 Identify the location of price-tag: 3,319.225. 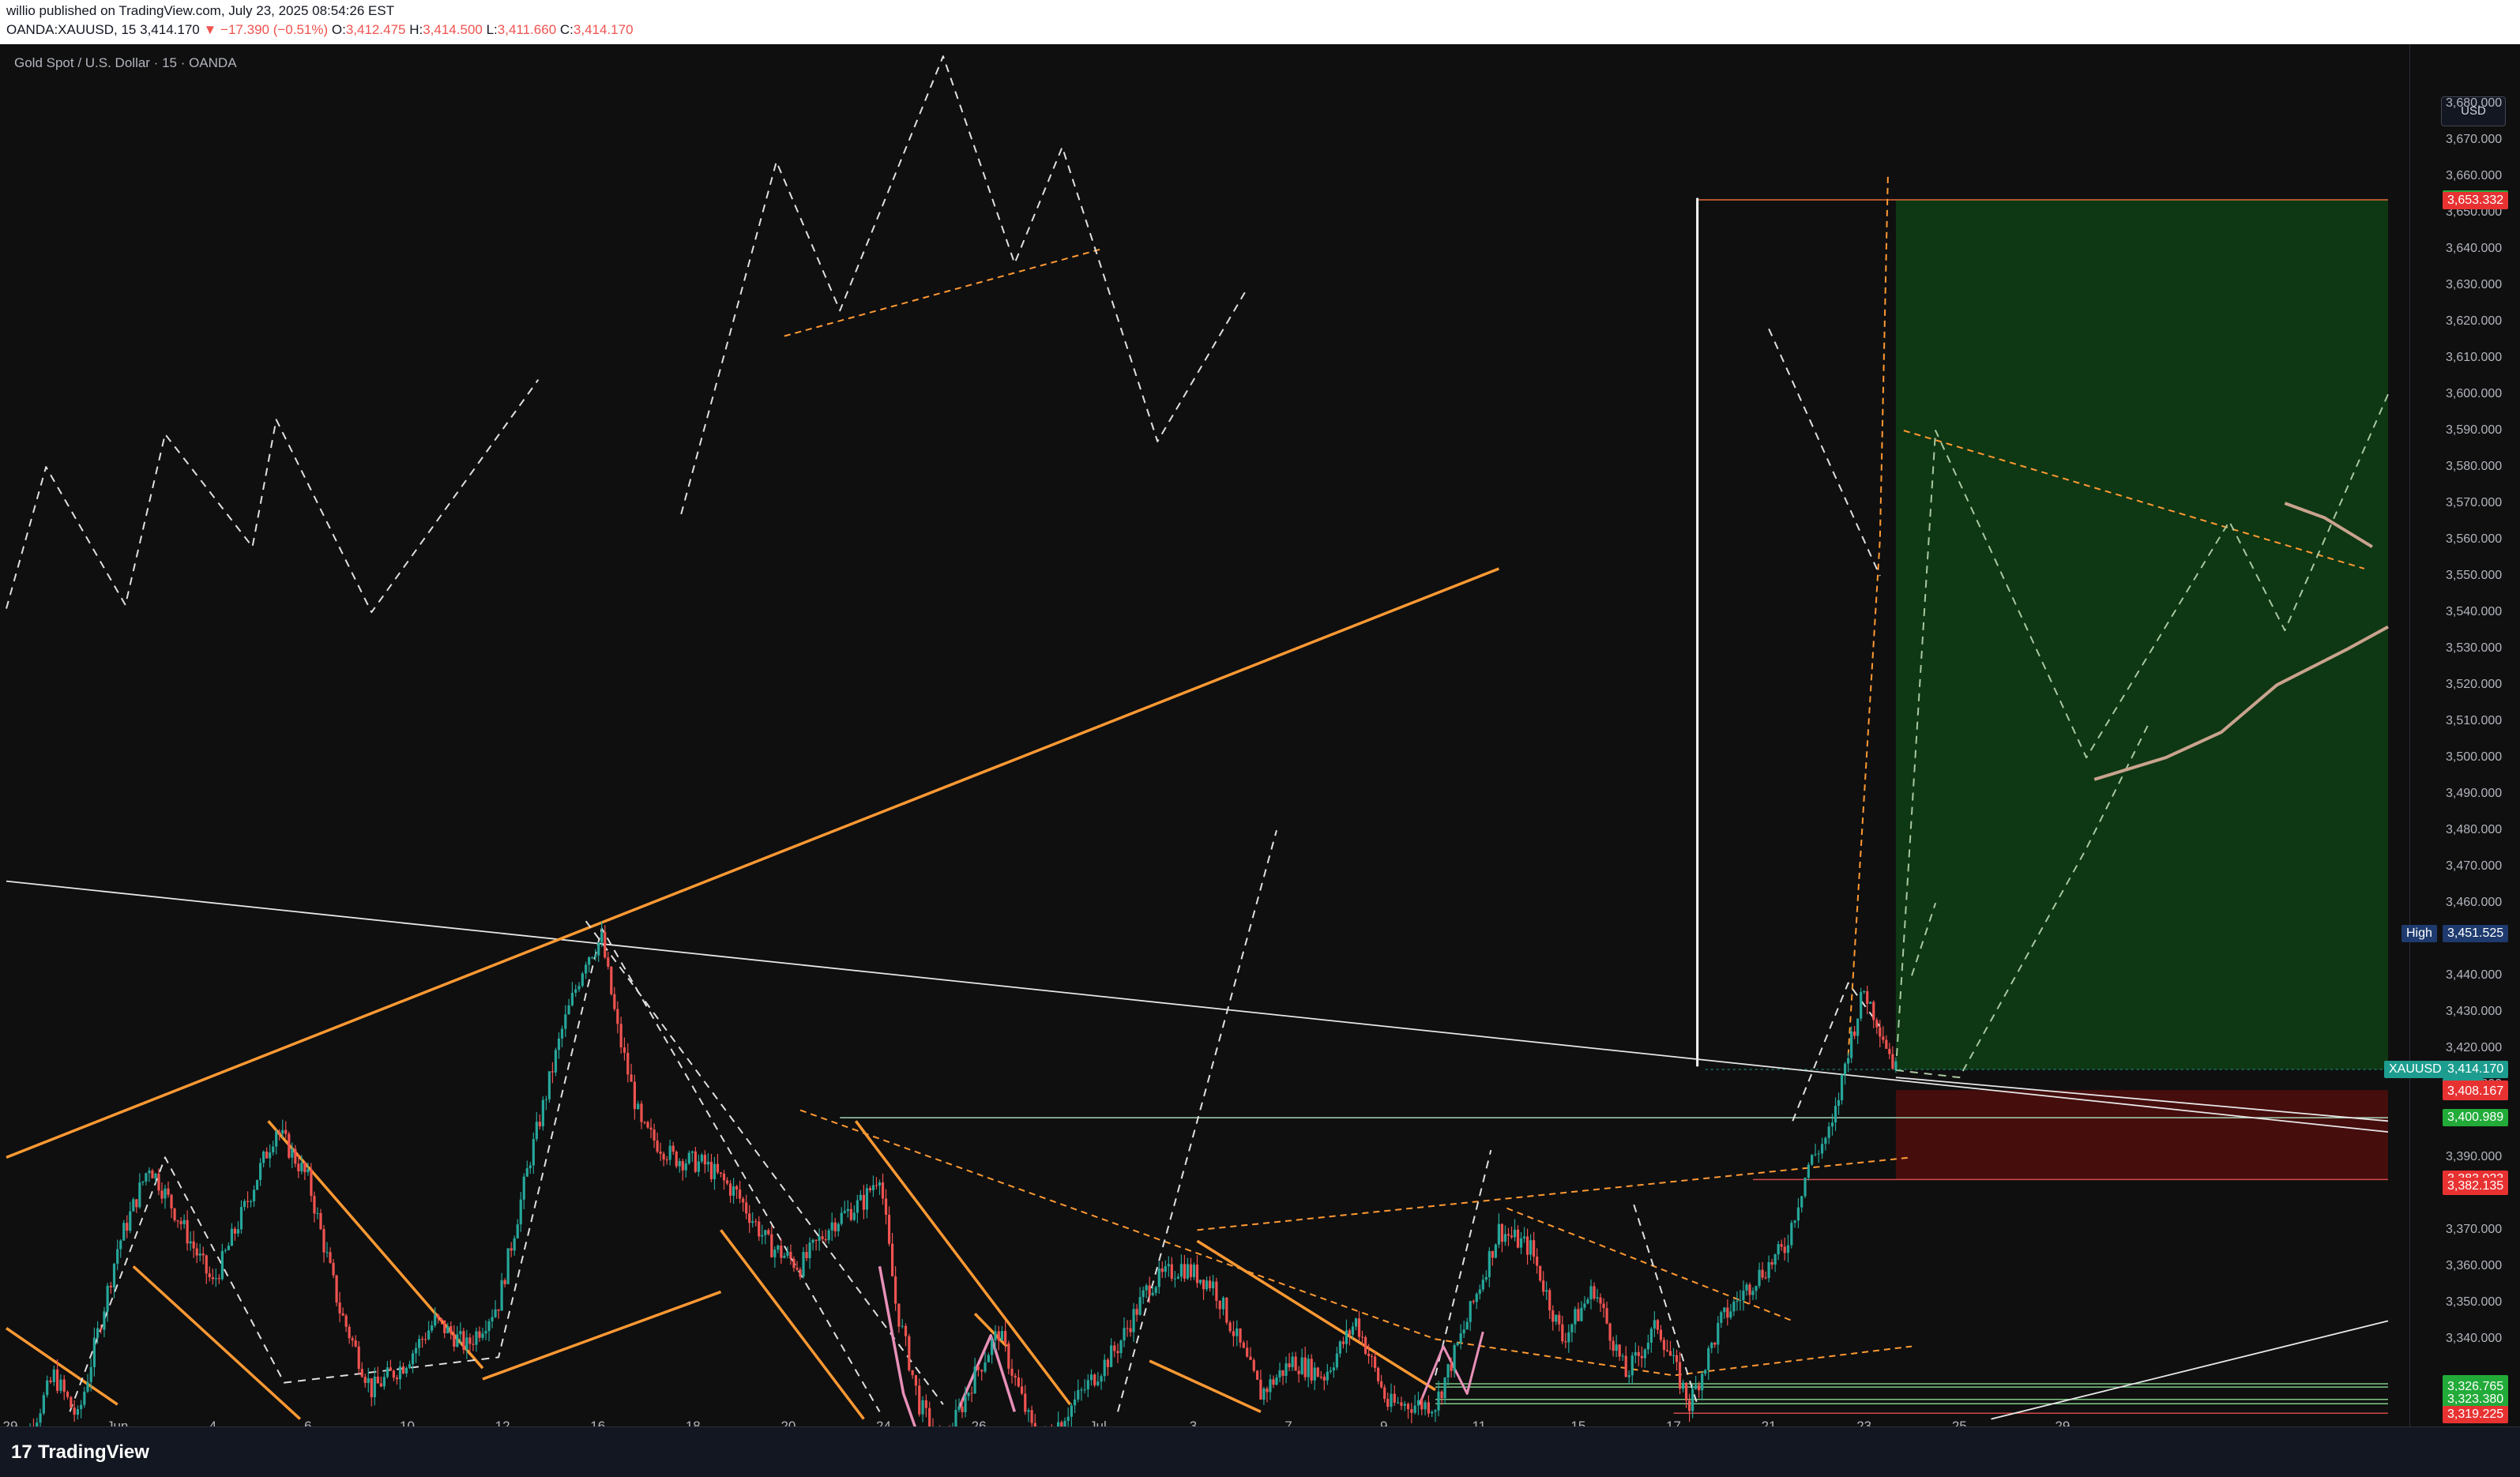
(2476, 1414).